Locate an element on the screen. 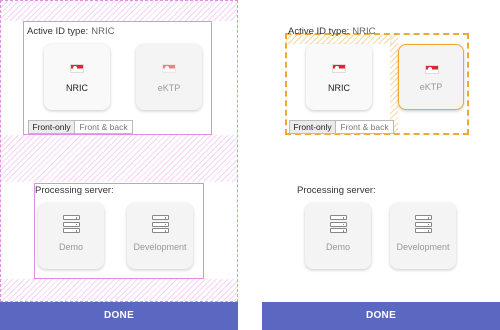  debug-hatch-gap is located at coordinates (394, 84).